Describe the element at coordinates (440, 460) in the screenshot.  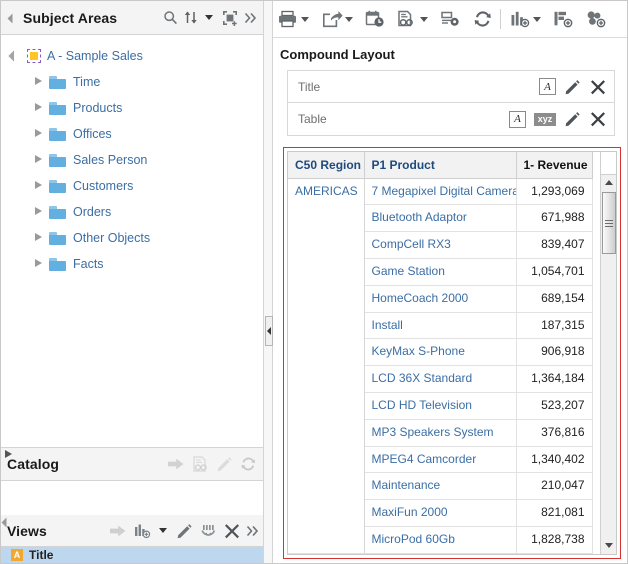
I see `cell-product: MPEG4 Camcorder` at that location.